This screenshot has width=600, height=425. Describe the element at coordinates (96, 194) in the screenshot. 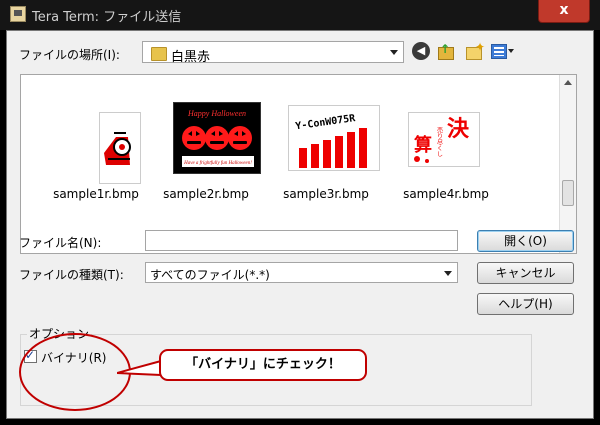

I see `file-name: sample1r.bmp` at that location.